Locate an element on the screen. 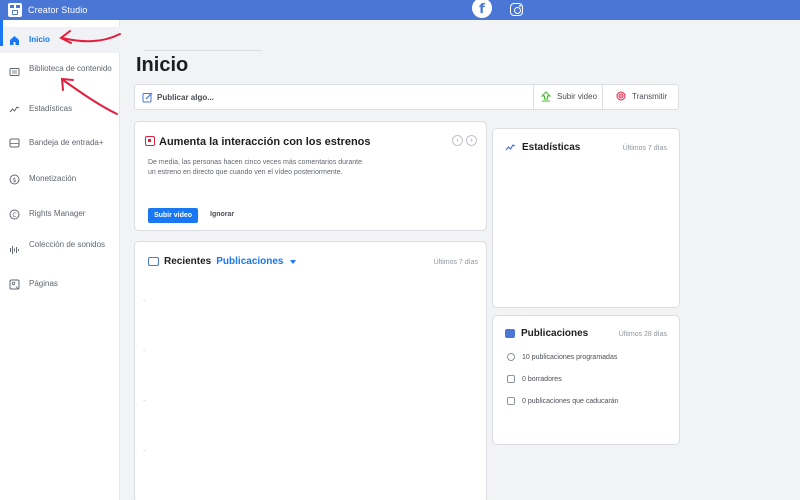 This screenshot has height=500, width=800. chevron-down-icon is located at coordinates (292, 261).